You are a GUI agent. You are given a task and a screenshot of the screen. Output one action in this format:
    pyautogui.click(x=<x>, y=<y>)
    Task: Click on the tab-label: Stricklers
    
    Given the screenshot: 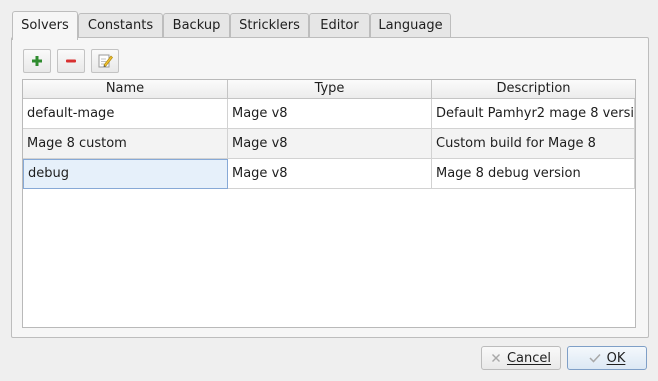 What is the action you would take?
    pyautogui.click(x=269, y=25)
    